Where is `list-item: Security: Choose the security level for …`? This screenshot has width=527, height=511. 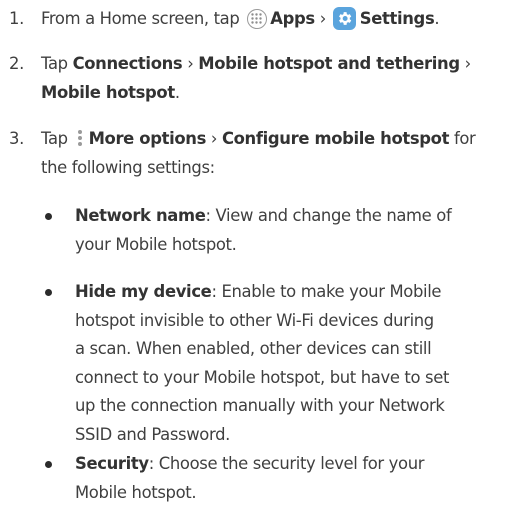
list-item: Security: Choose the security level for … is located at coordinates (282, 478).